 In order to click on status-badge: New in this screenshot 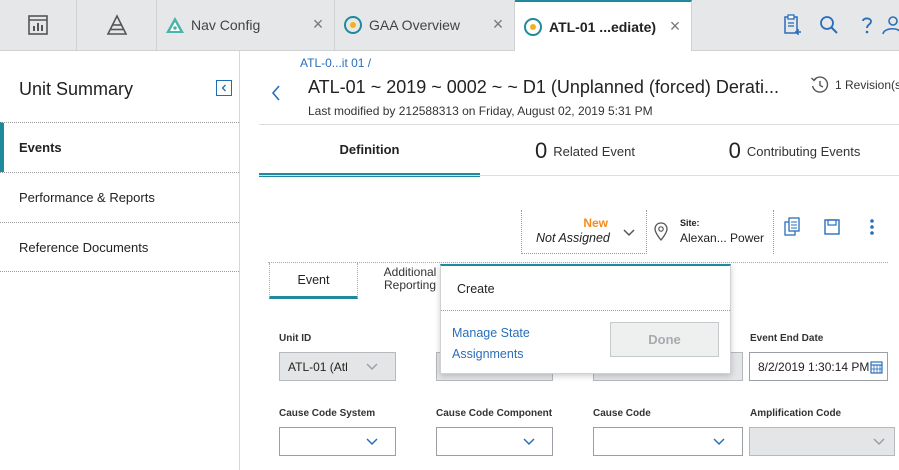, I will do `click(595, 223)`.